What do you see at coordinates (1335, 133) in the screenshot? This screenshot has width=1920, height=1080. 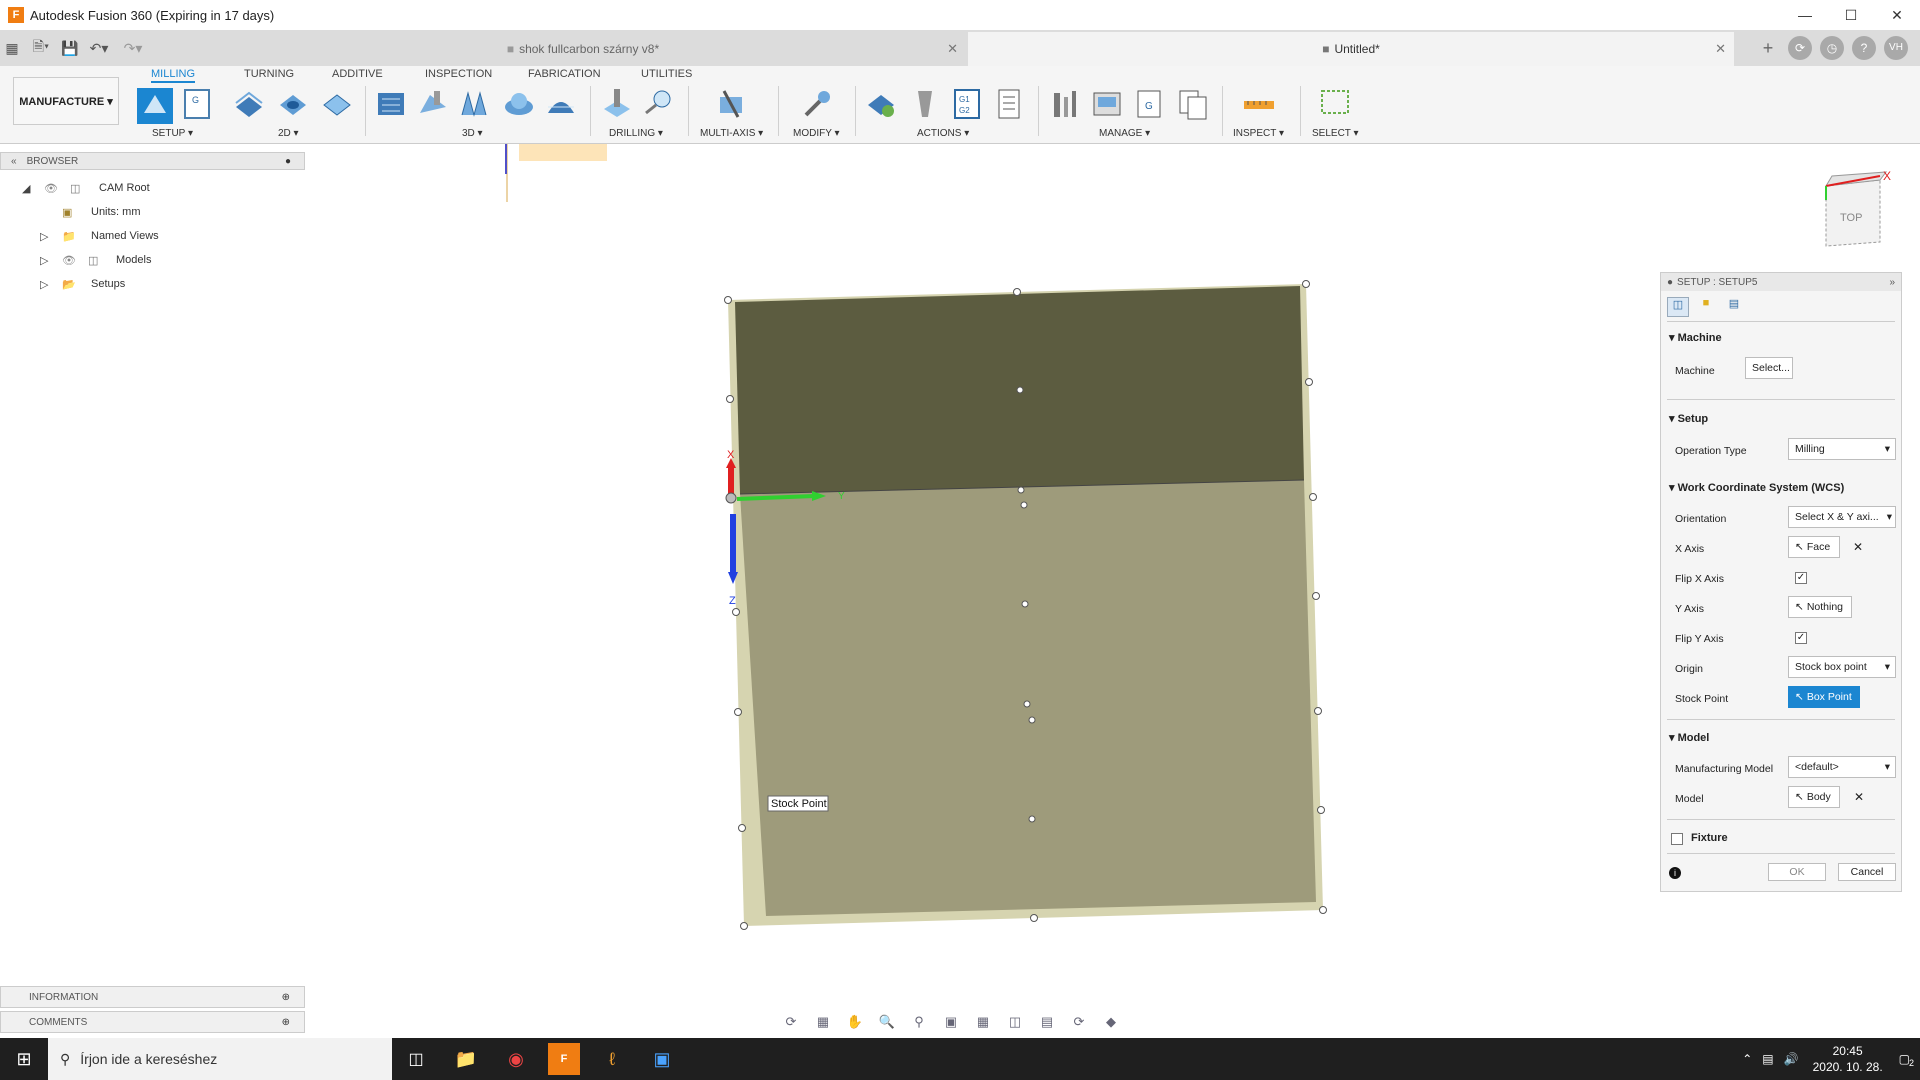 I see `select-group-label: SELECT ▾` at bounding box center [1335, 133].